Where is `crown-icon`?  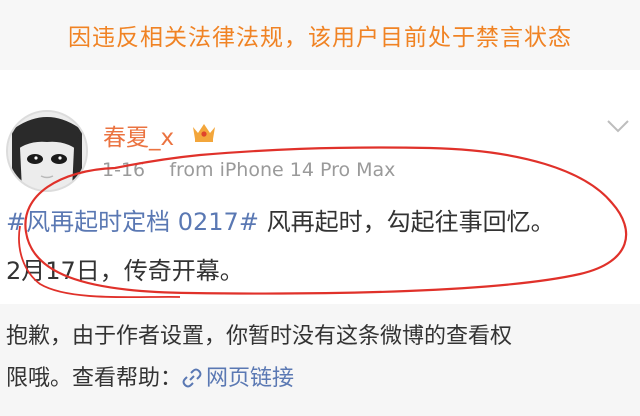
crown-icon is located at coordinates (204, 134).